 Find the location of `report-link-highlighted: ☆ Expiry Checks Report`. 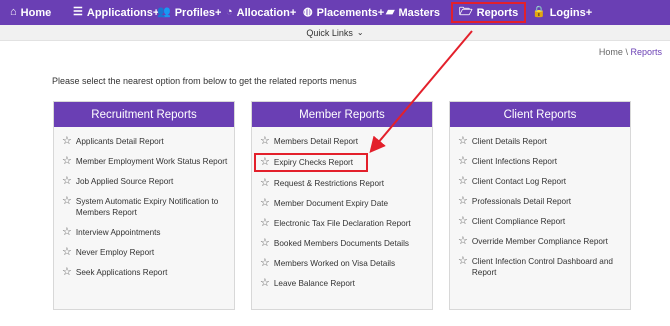

report-link-highlighted: ☆ Expiry Checks Report is located at coordinates (311, 162).